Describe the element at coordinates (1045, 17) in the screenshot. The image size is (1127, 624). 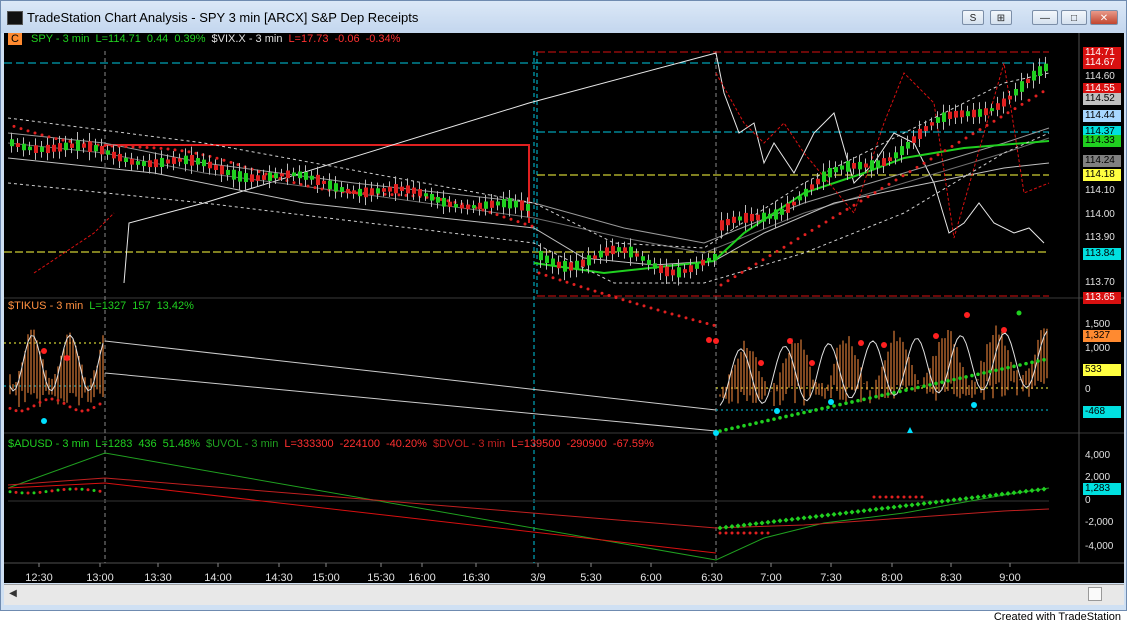
I see `minimize-button: —` at that location.